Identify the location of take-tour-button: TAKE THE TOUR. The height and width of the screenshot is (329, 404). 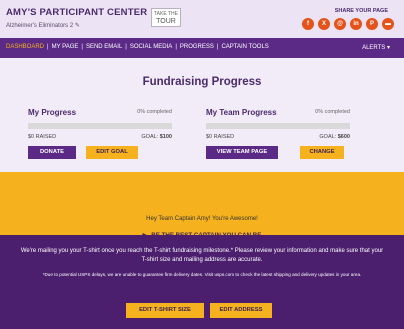
(166, 17).